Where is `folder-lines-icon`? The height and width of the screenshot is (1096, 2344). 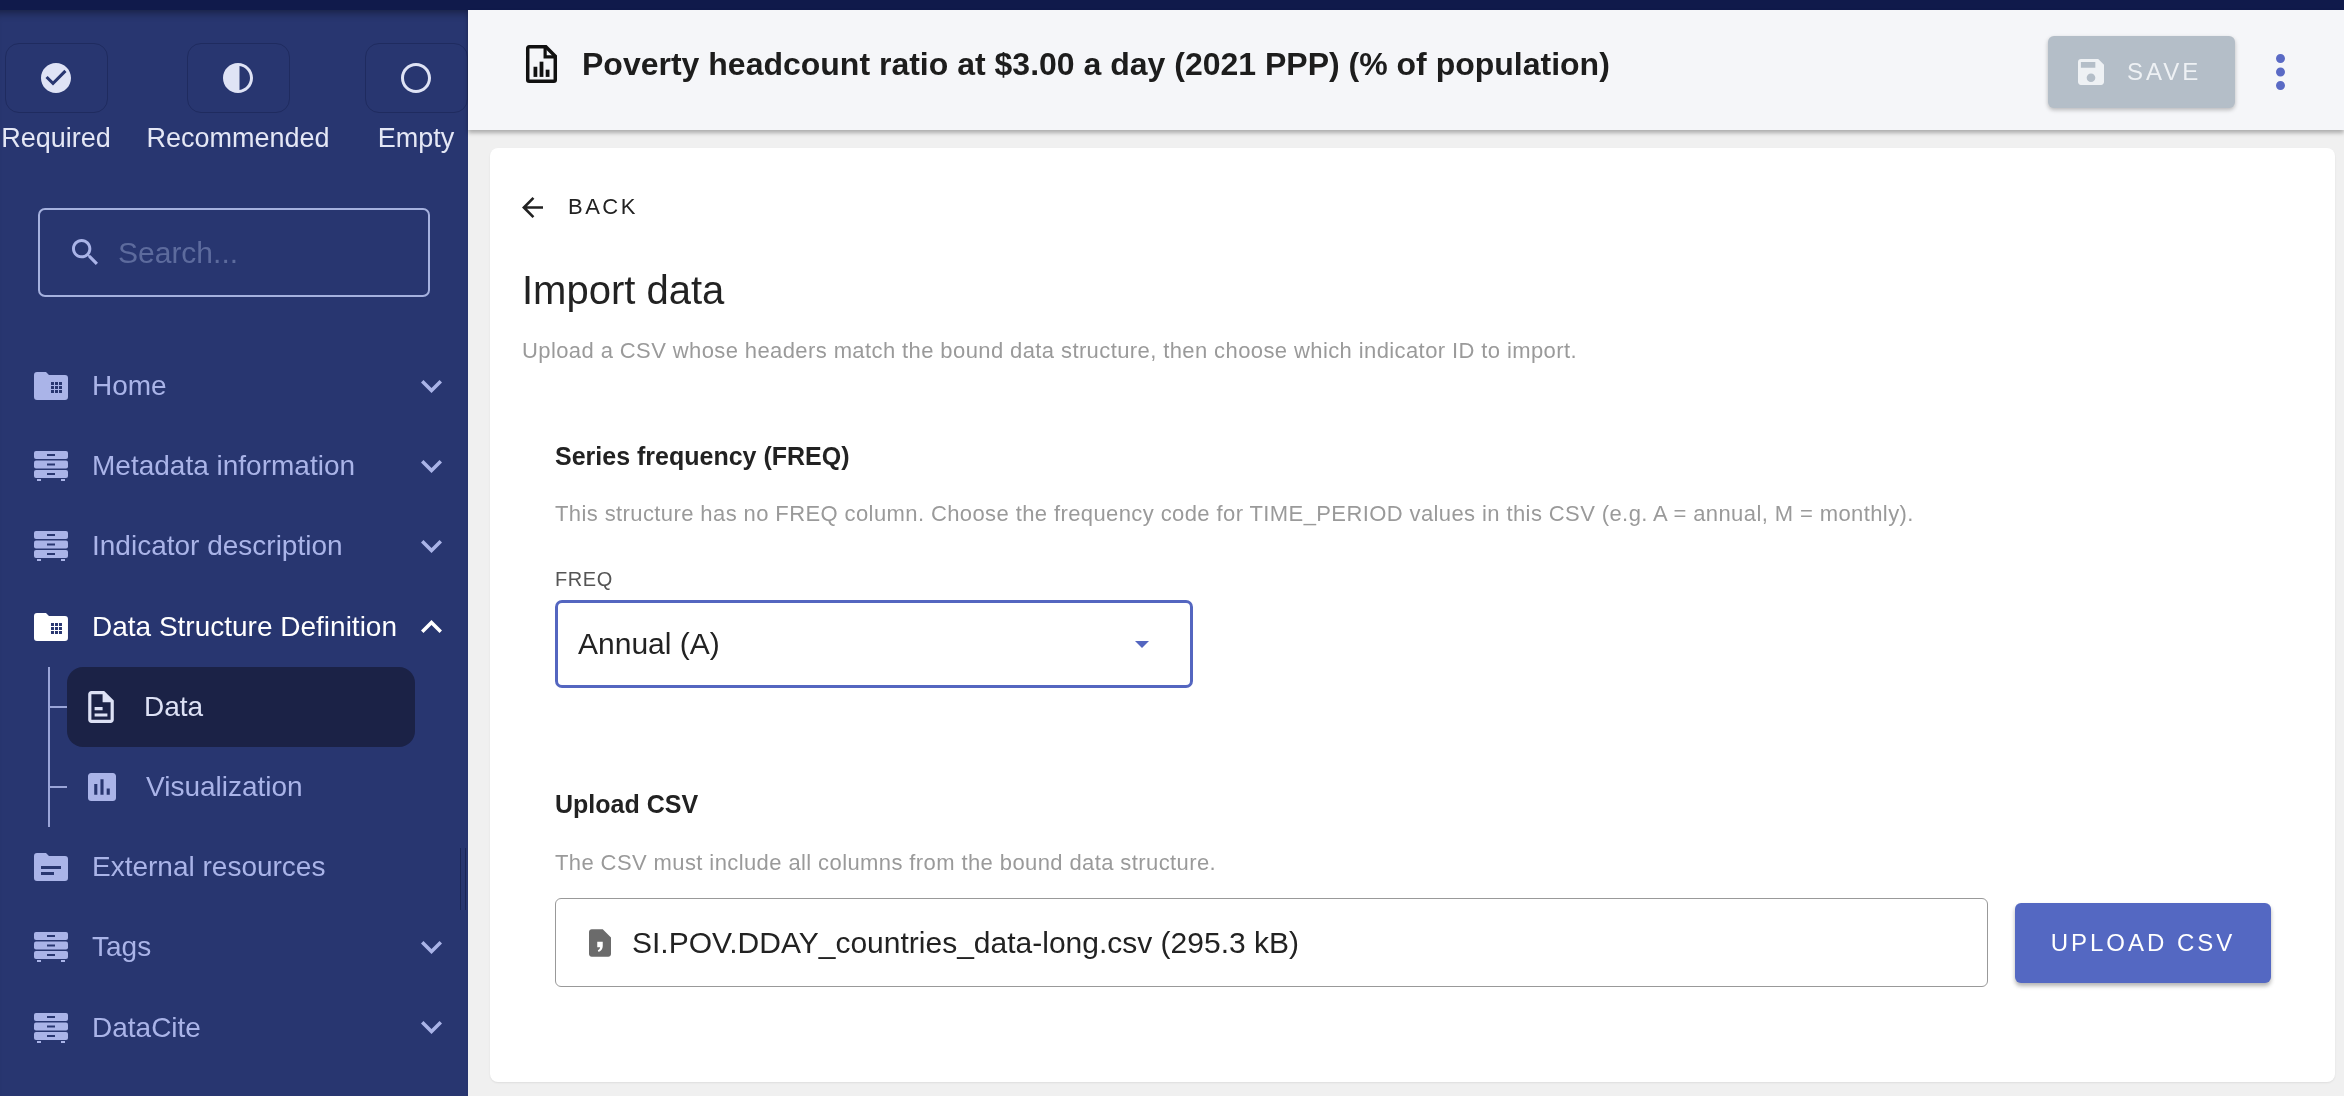
folder-lines-icon is located at coordinates (51, 867).